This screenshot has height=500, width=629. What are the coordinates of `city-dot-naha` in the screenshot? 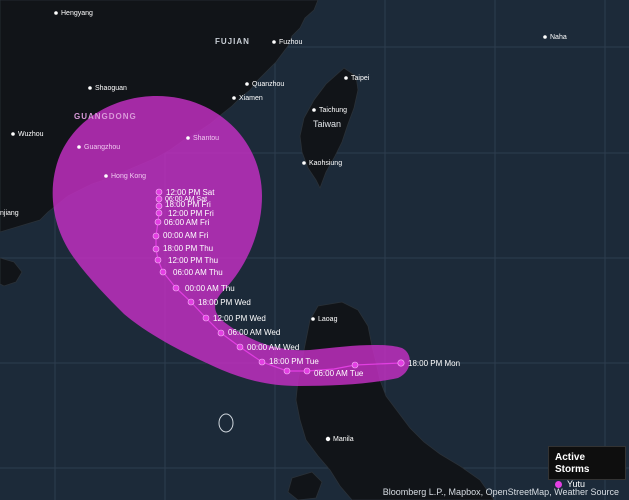 It's located at (545, 37).